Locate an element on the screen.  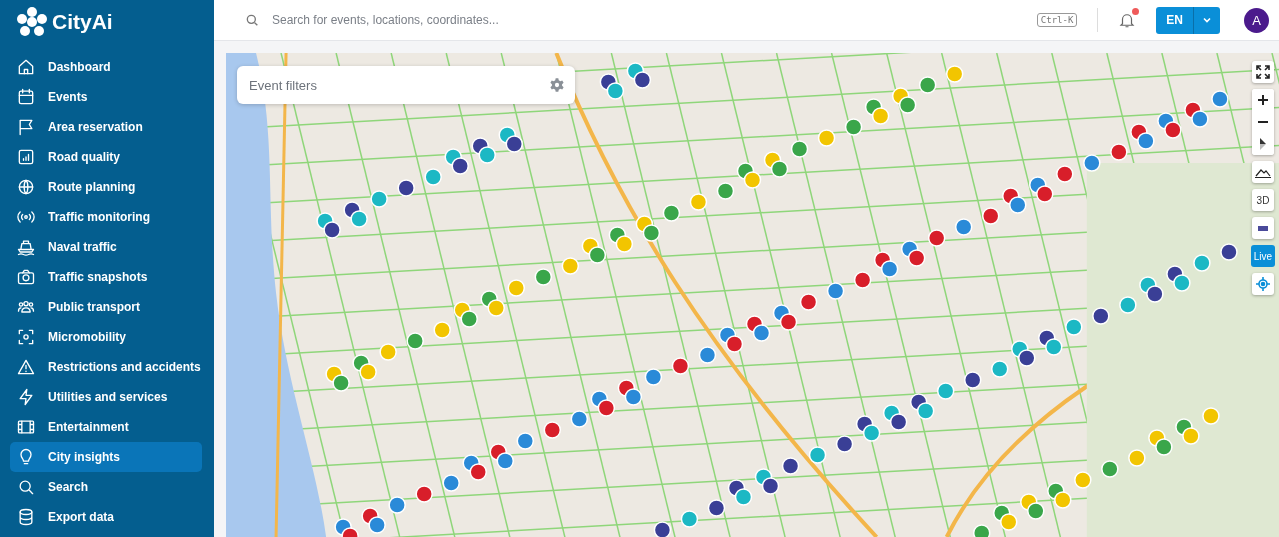
sidebar-item: Naval traffic is located at coordinates (106, 247).